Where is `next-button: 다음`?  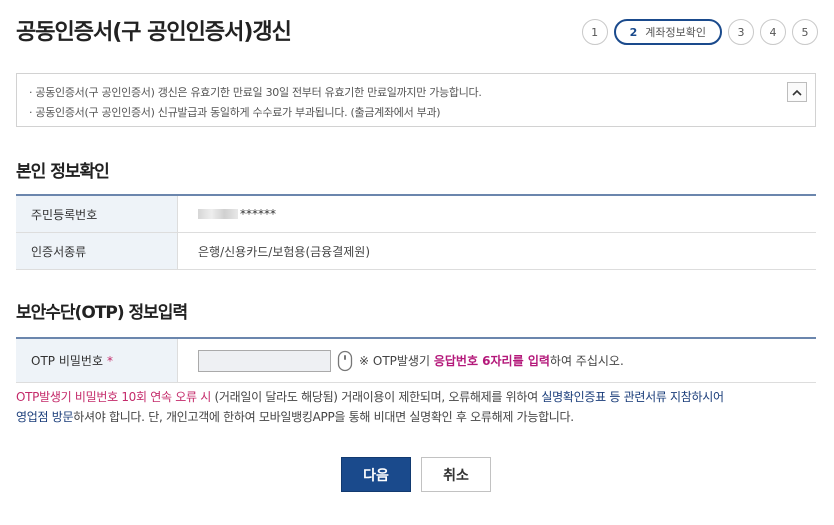 next-button: 다음 is located at coordinates (376, 474).